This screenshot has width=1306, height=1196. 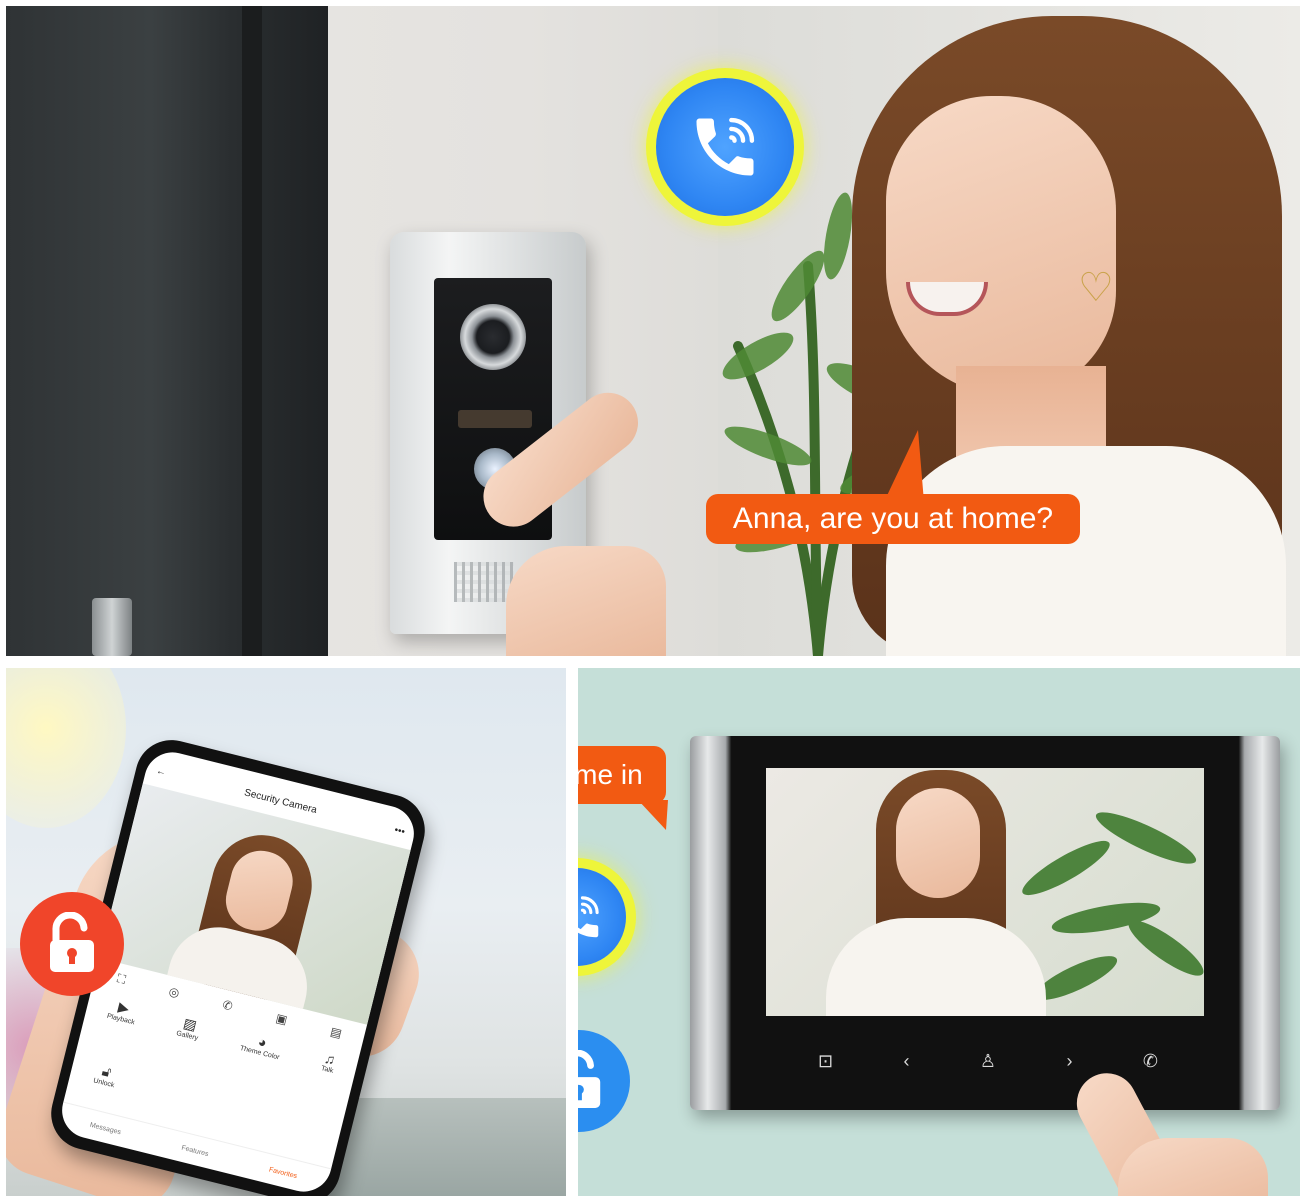 I want to click on tab-favorites: Favorites, so click(x=283, y=1173).